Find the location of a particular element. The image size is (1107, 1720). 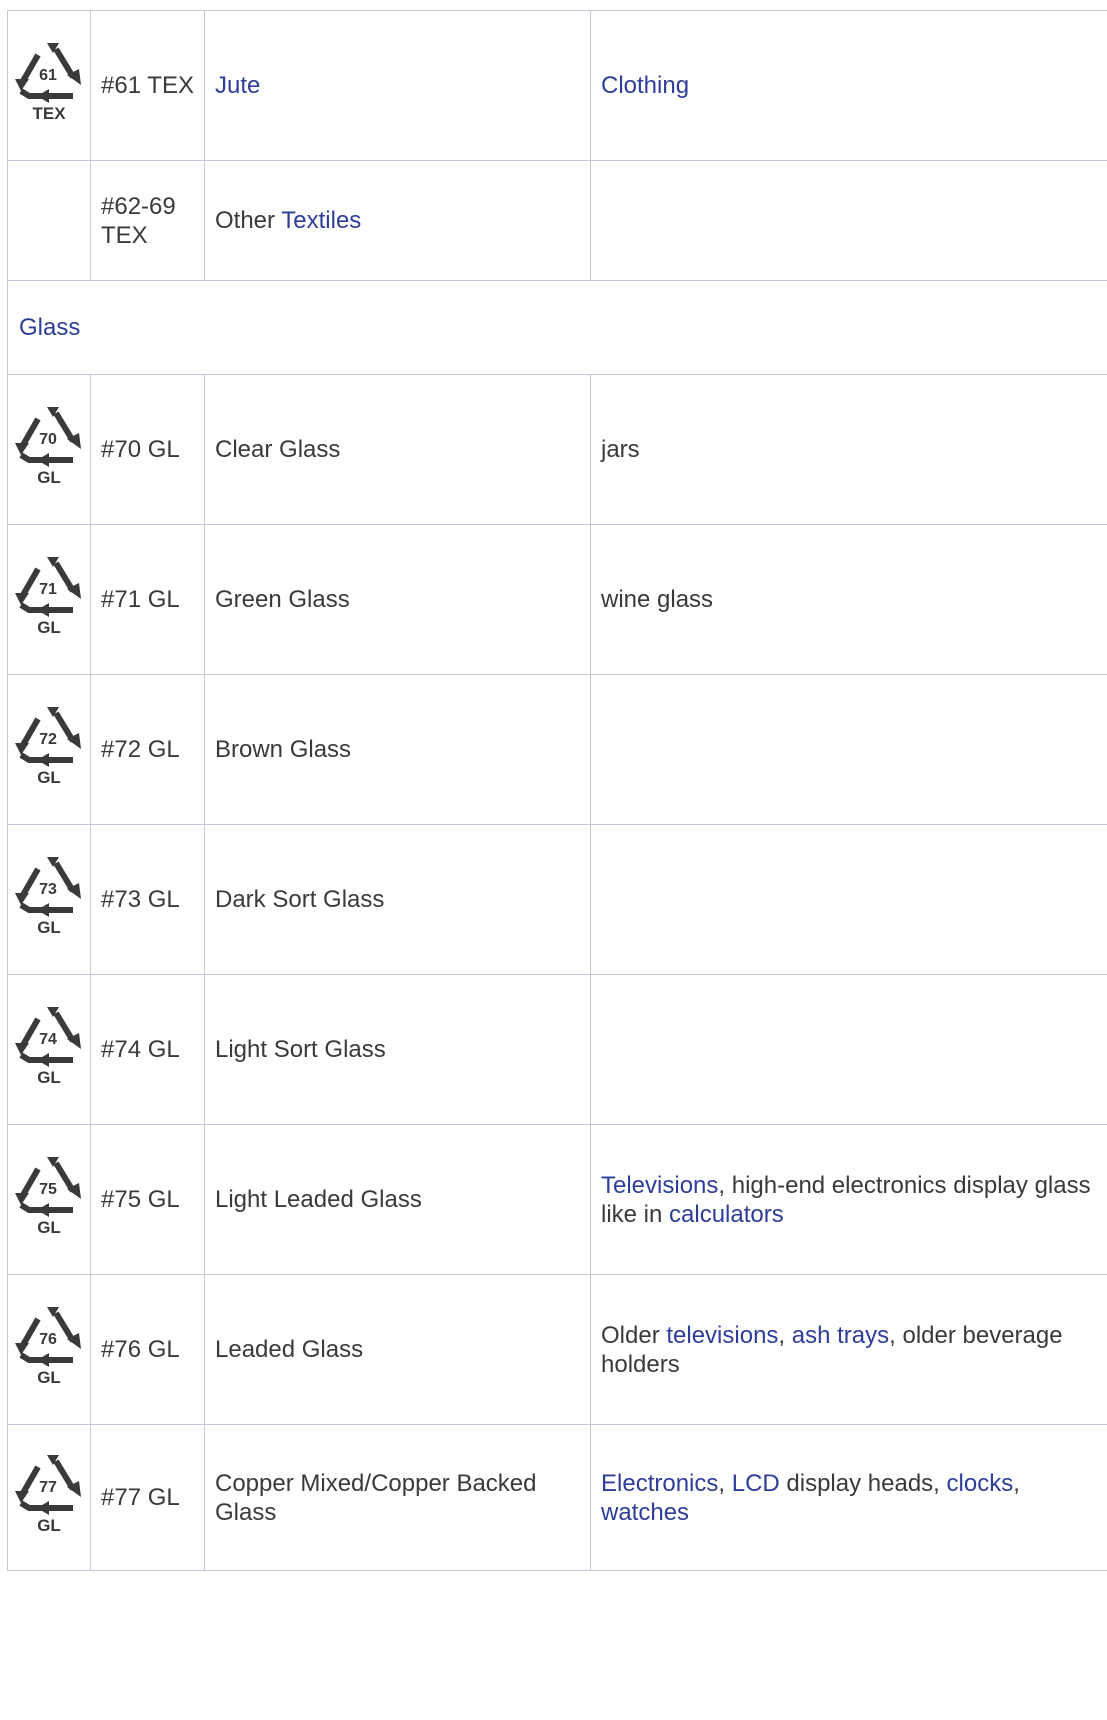

table-row: 70 GL #70 GL Clear Glass jars is located at coordinates (557, 449).